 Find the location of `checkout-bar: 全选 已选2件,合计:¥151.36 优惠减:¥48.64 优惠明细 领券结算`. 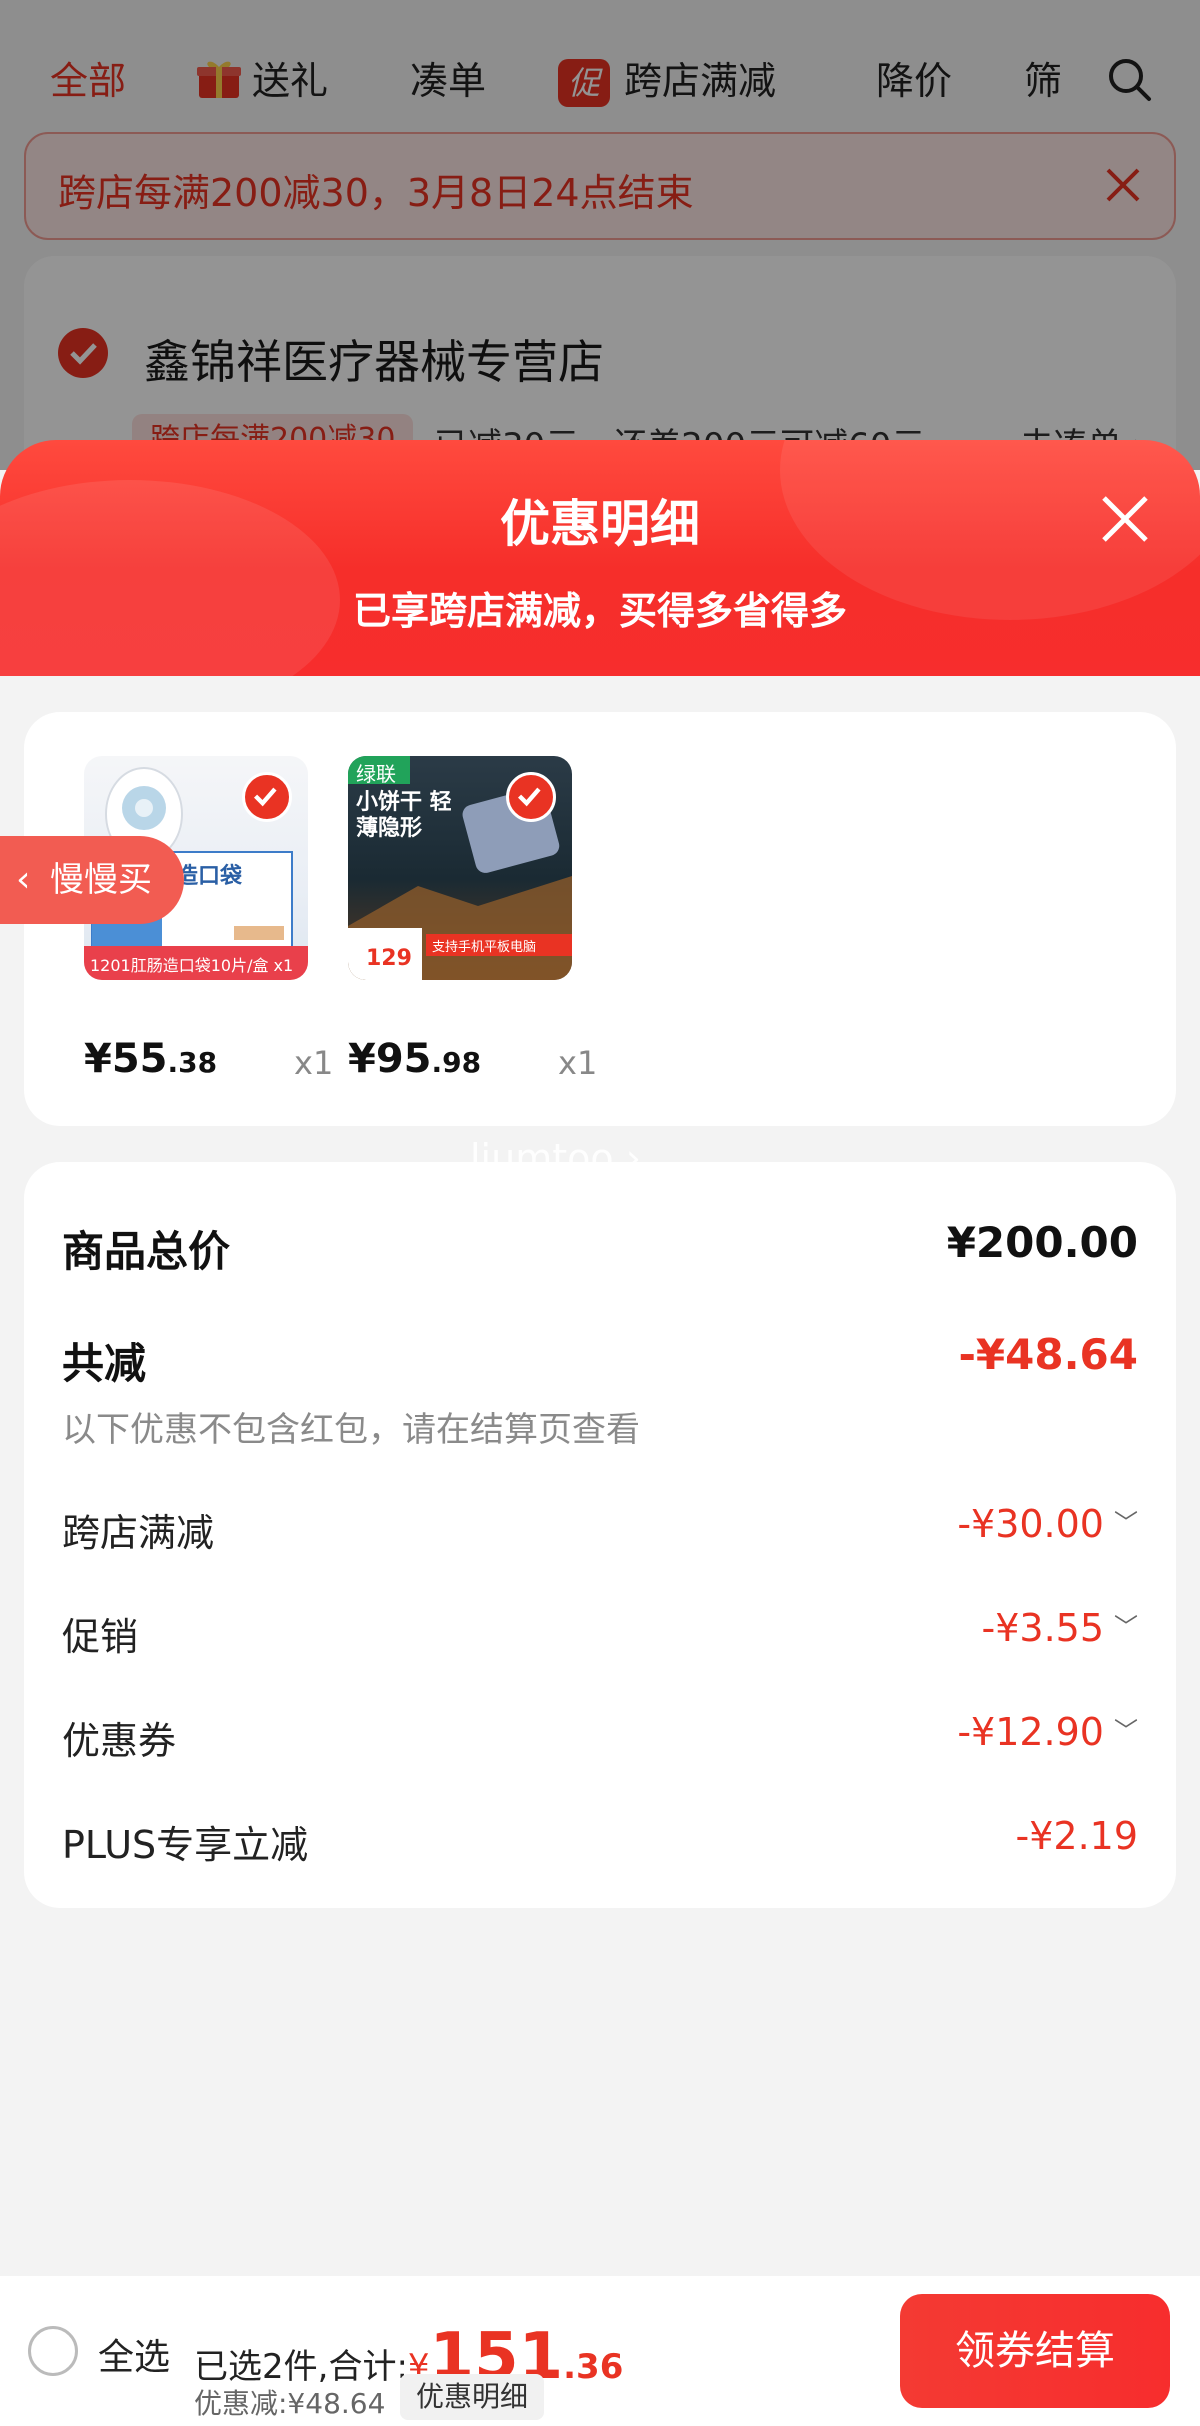

checkout-bar: 全选 已选2件,合计:¥151.36 优惠减:¥48.64 优惠明细 领券结算 is located at coordinates (600, 2351).